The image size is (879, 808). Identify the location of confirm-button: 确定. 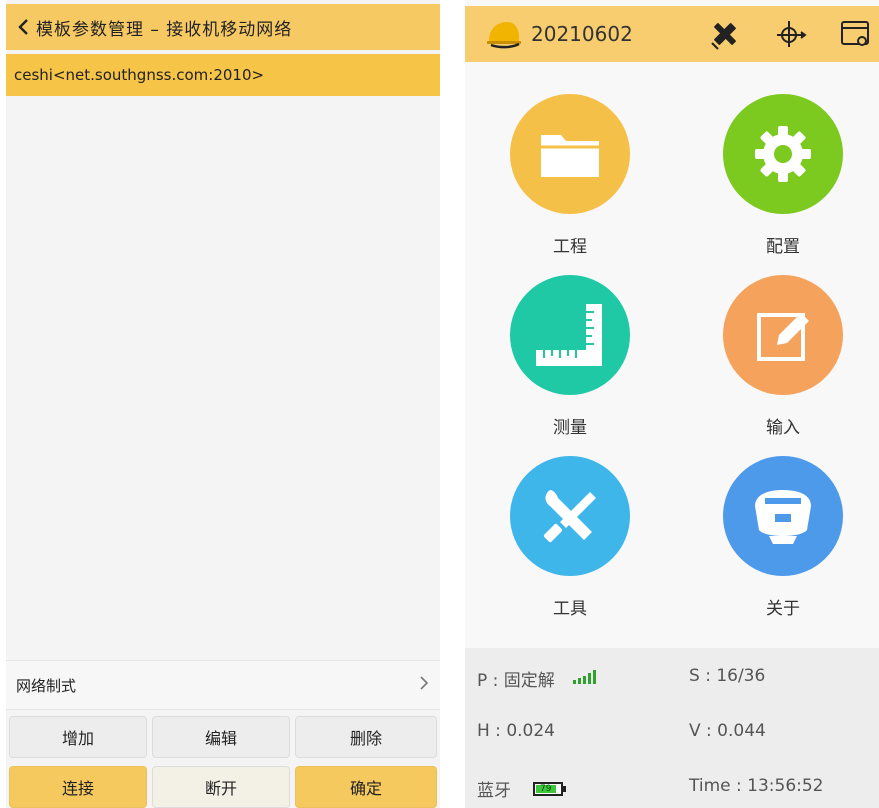
(366, 787).